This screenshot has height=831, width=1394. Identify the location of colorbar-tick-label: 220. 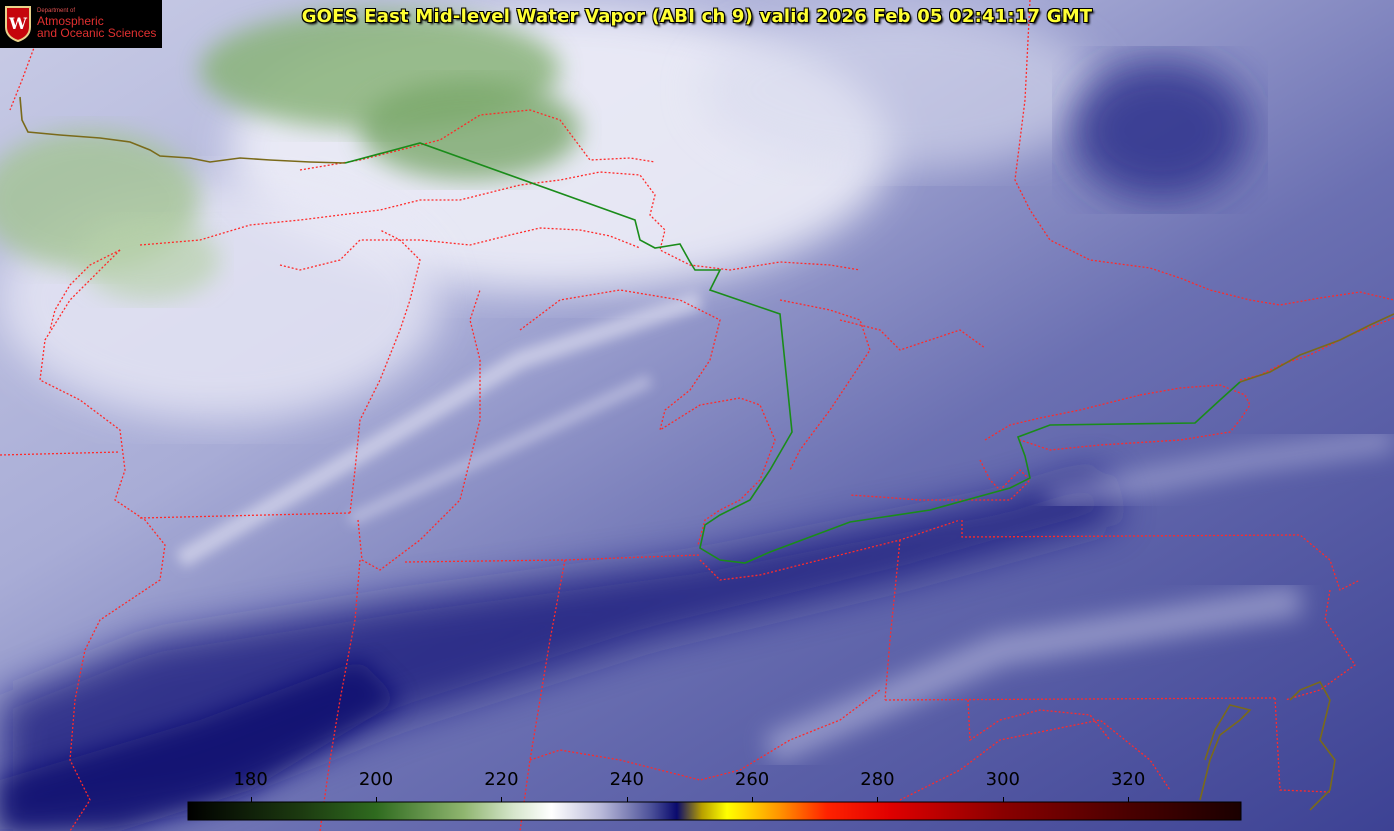
(501, 779).